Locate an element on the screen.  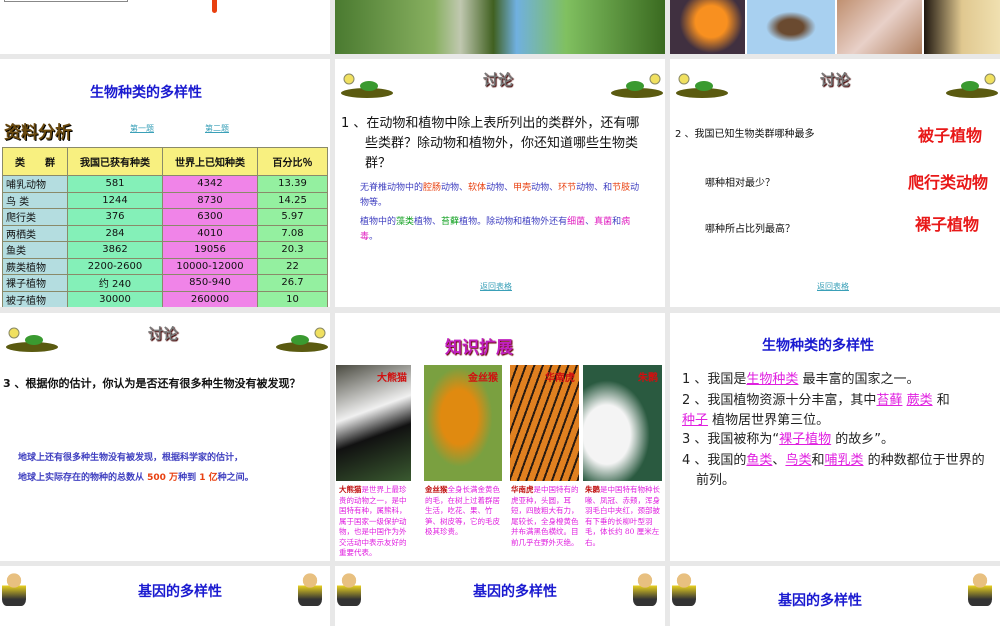
question-text: 哪种所占比列最高？ is located at coordinates (750, 229).